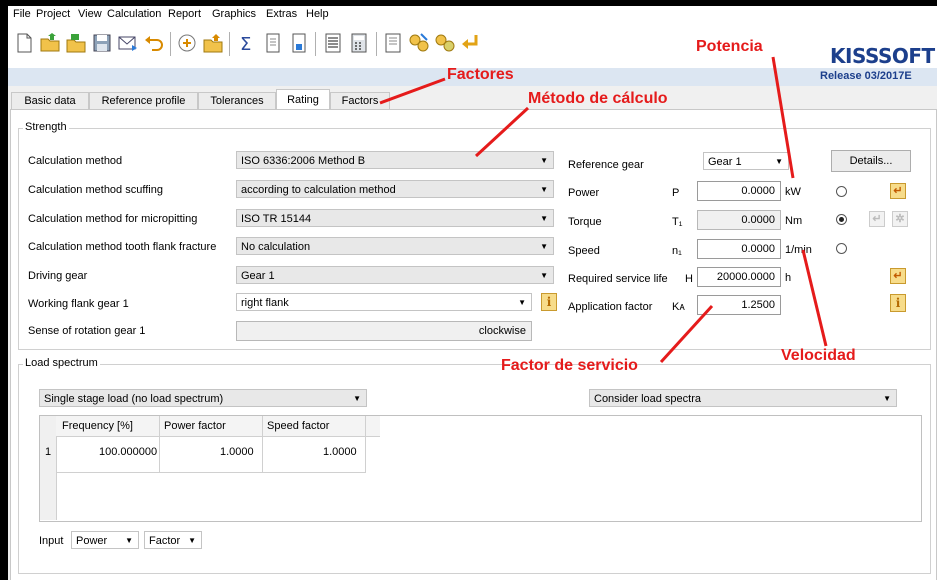 The width and height of the screenshot is (937, 580). Describe the element at coordinates (569, 365) in the screenshot. I see `annotation-factor-servicio: Factor de servicio` at that location.